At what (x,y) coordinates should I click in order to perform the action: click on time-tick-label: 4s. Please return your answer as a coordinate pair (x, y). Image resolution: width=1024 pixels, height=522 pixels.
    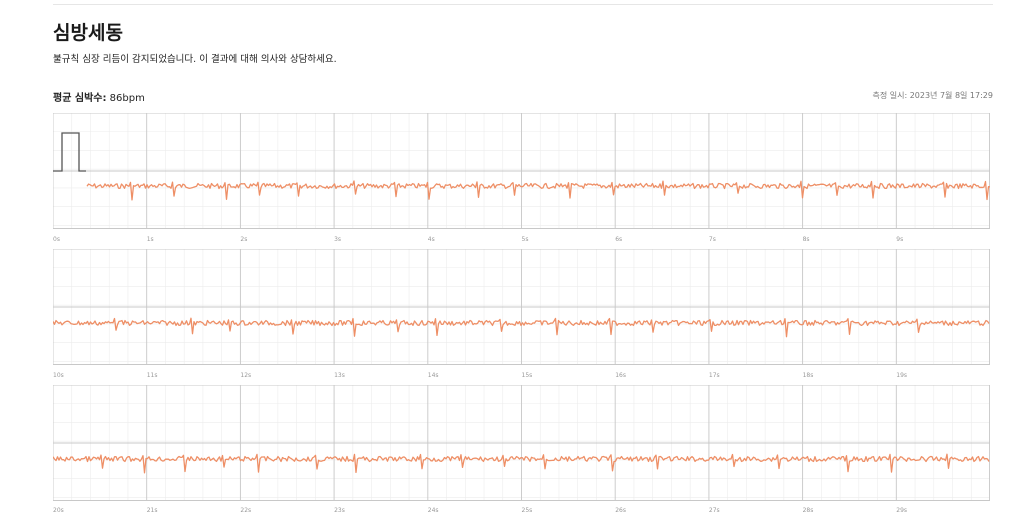
    Looking at the image, I should click on (431, 239).